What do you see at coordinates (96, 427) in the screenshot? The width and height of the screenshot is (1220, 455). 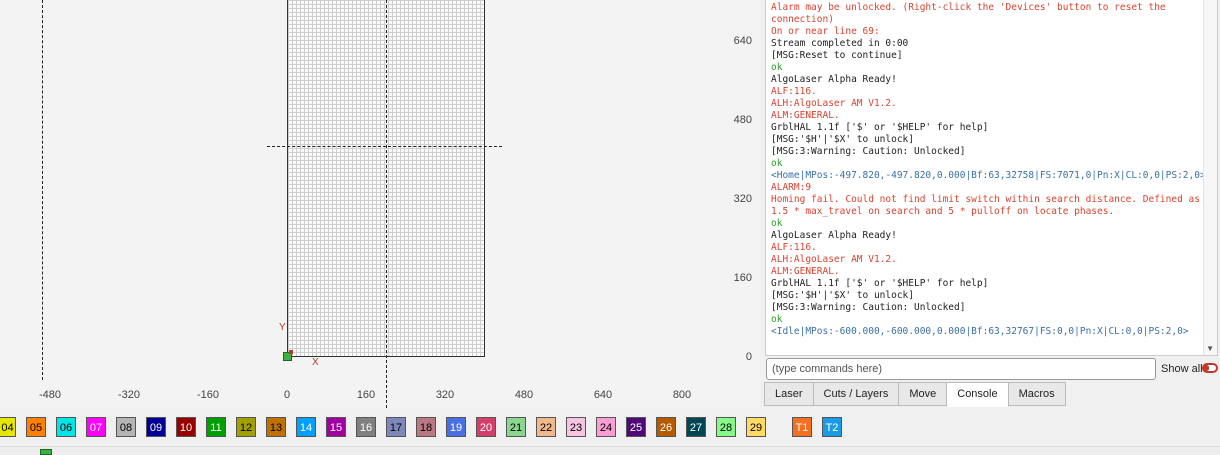 I see `layer-swatch-07: 07` at bounding box center [96, 427].